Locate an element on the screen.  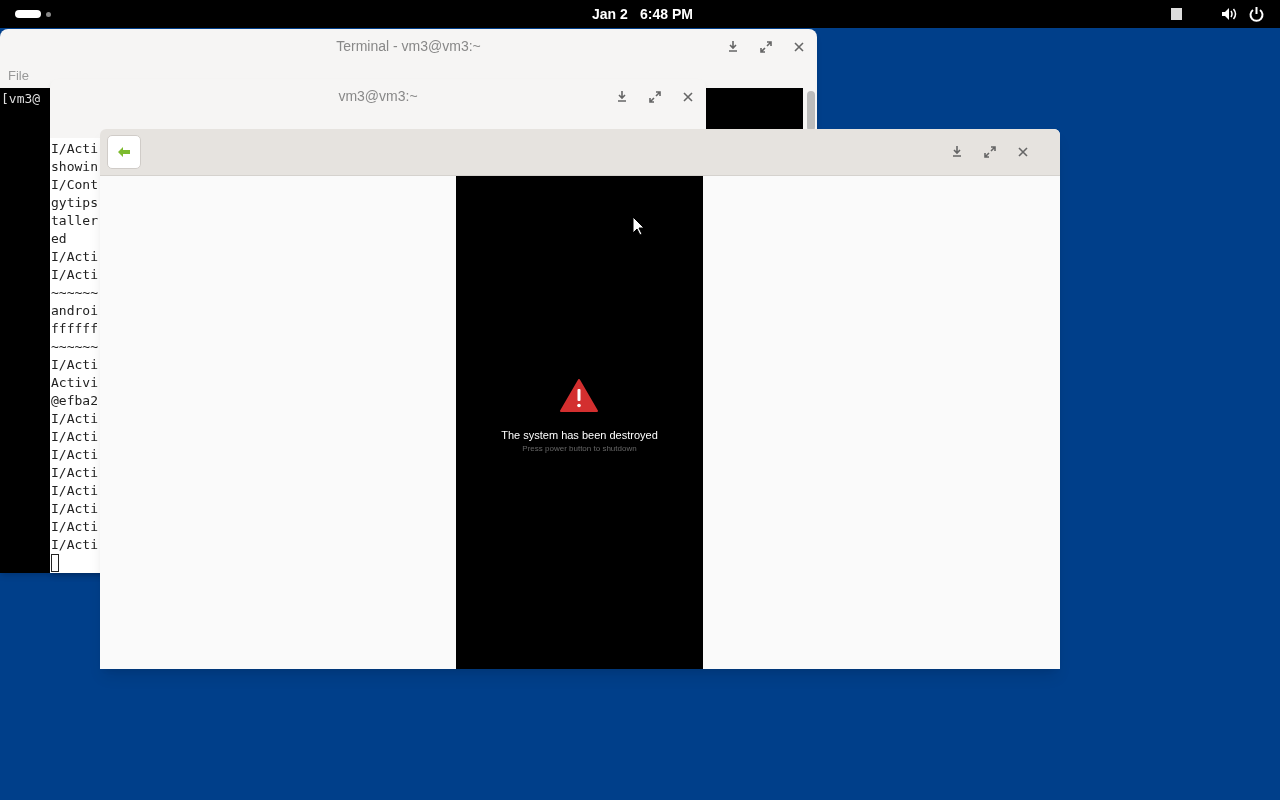
terminal-line: androi is located at coordinates (74, 311).